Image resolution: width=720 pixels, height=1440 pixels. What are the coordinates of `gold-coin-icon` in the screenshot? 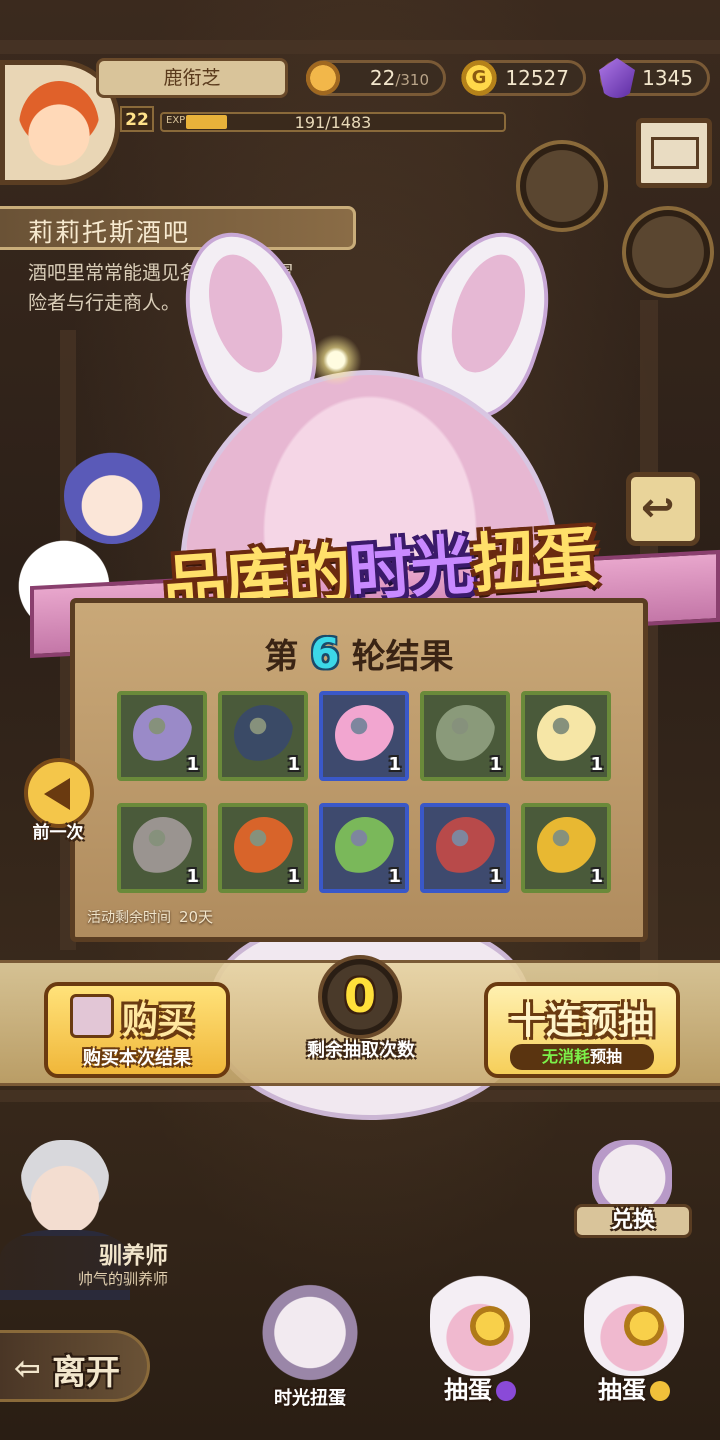 It's located at (660, 1391).